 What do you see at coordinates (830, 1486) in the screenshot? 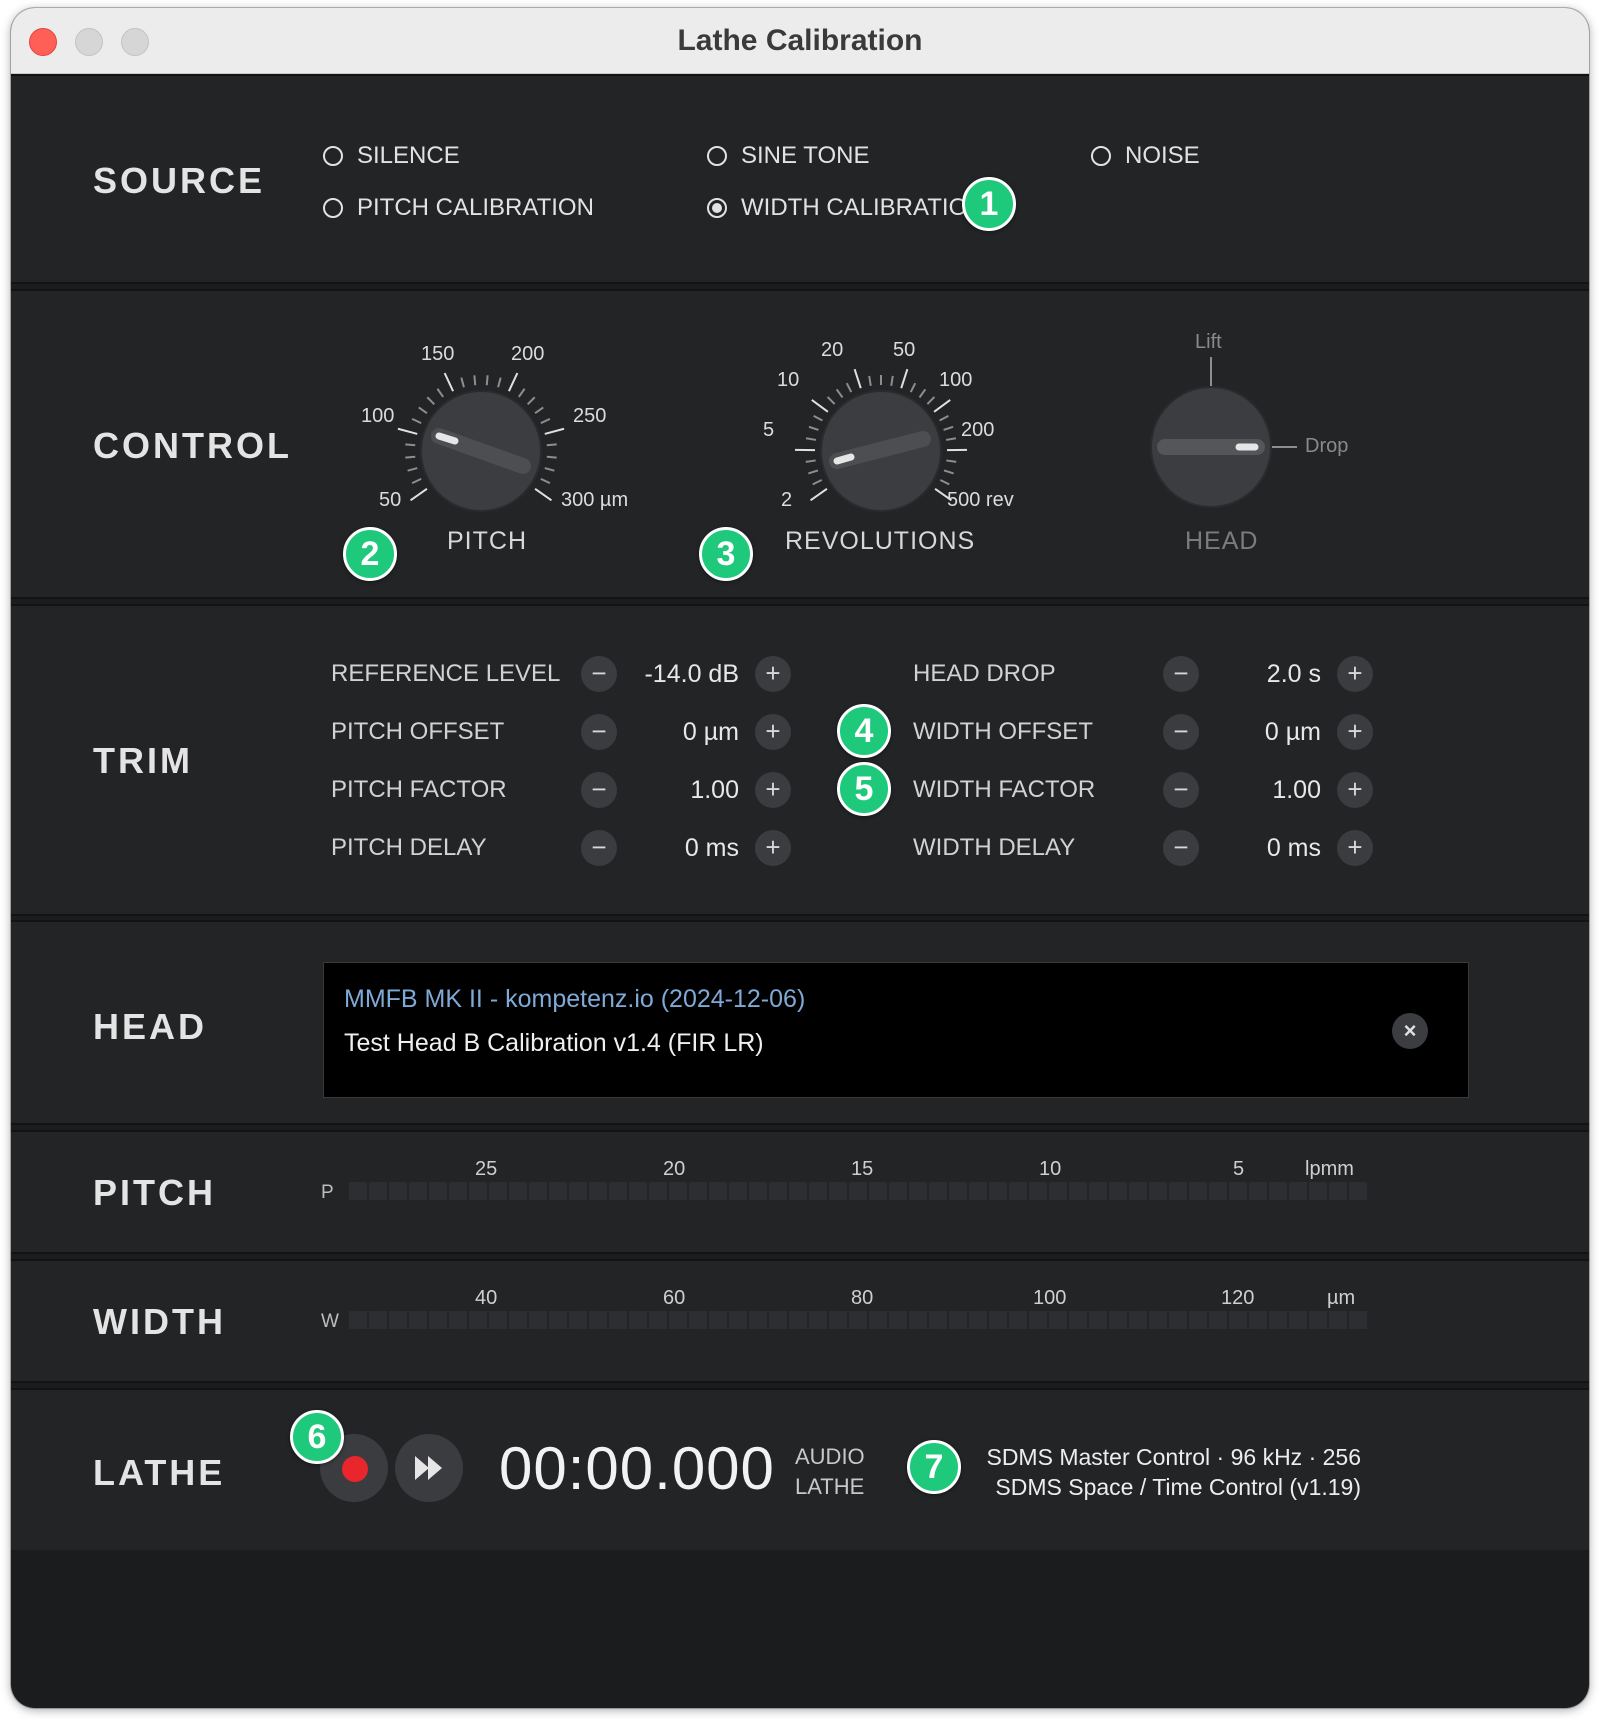
I see `mode-line-lathe: LATHE` at bounding box center [830, 1486].